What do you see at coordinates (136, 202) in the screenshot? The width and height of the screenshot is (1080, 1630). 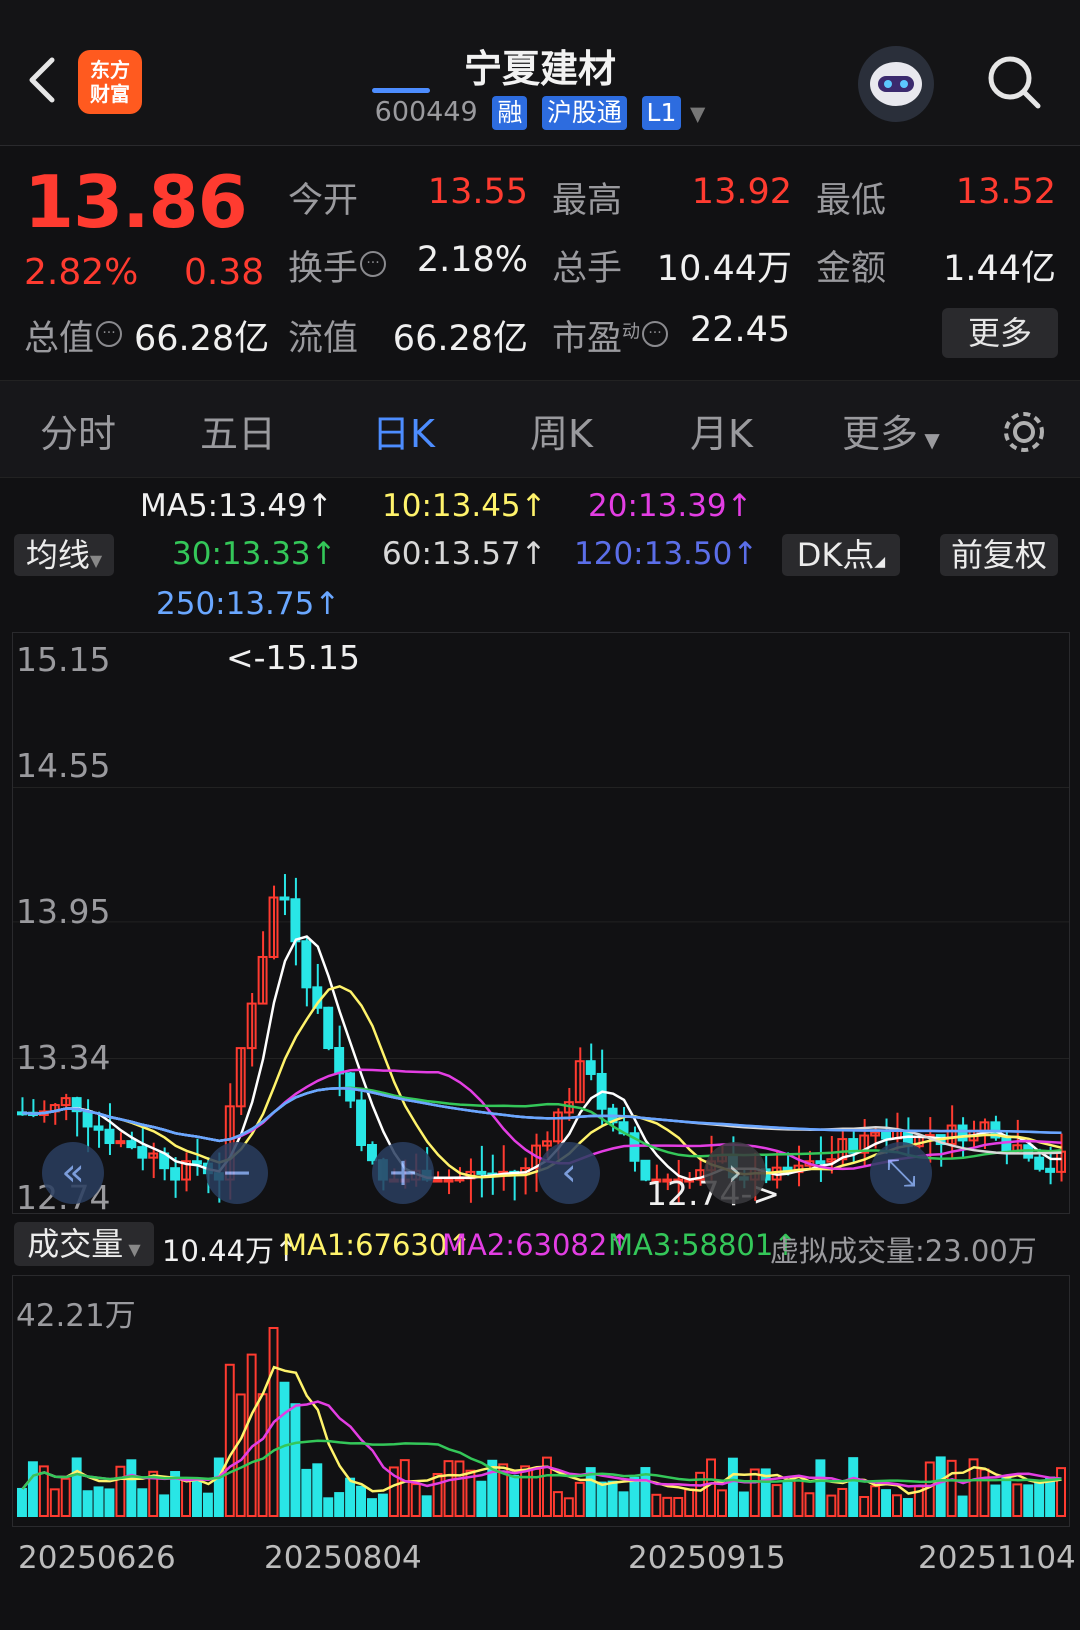 I see `last-price: 13.86` at bounding box center [136, 202].